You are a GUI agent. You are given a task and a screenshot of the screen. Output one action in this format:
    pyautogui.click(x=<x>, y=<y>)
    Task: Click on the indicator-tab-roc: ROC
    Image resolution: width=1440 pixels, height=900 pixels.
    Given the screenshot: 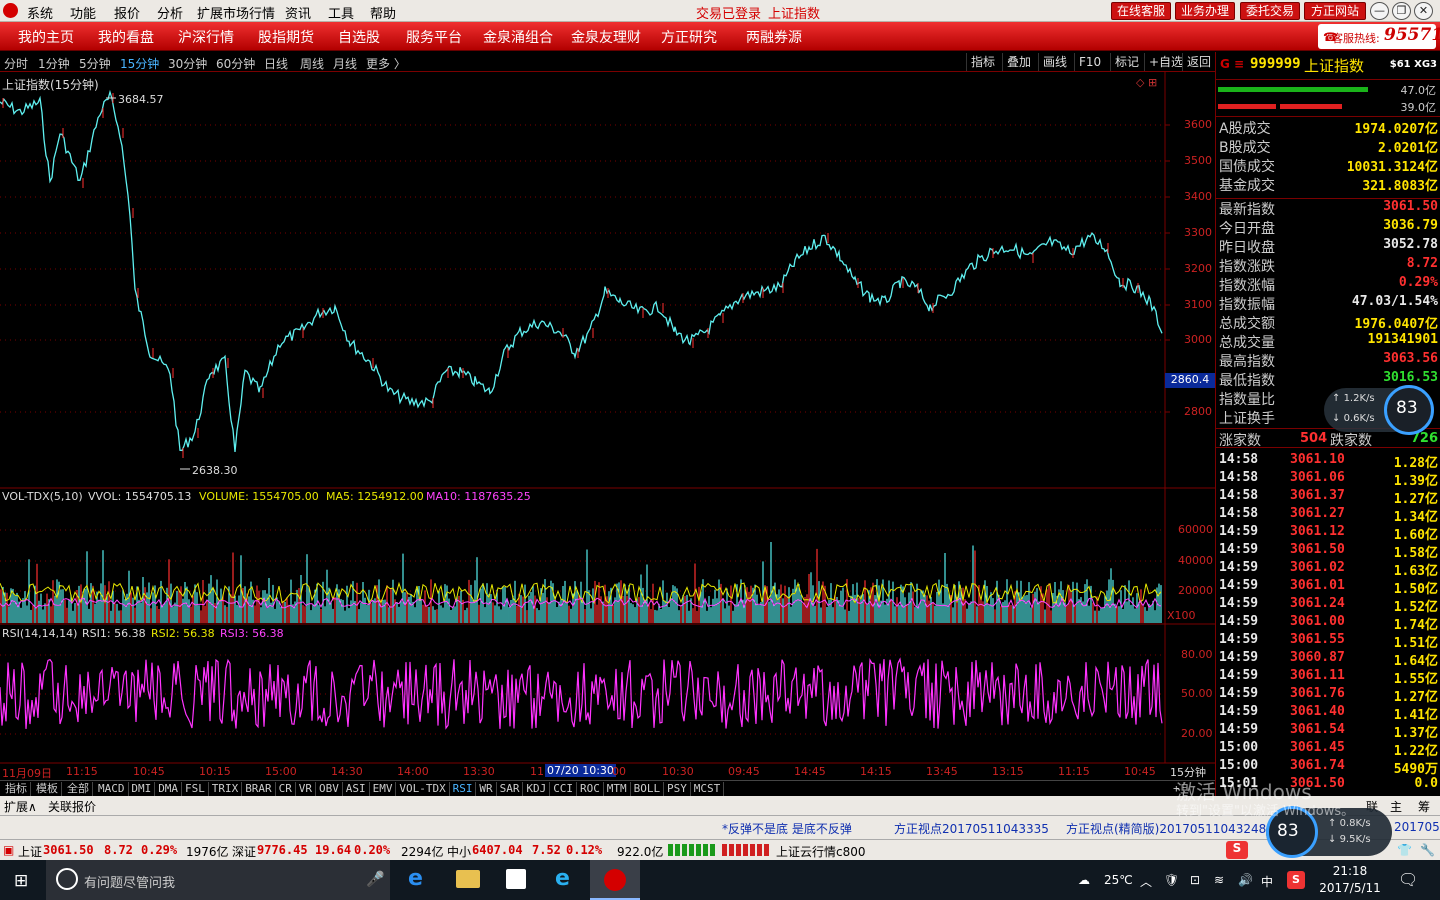 What is the action you would take?
    pyautogui.click(x=590, y=789)
    